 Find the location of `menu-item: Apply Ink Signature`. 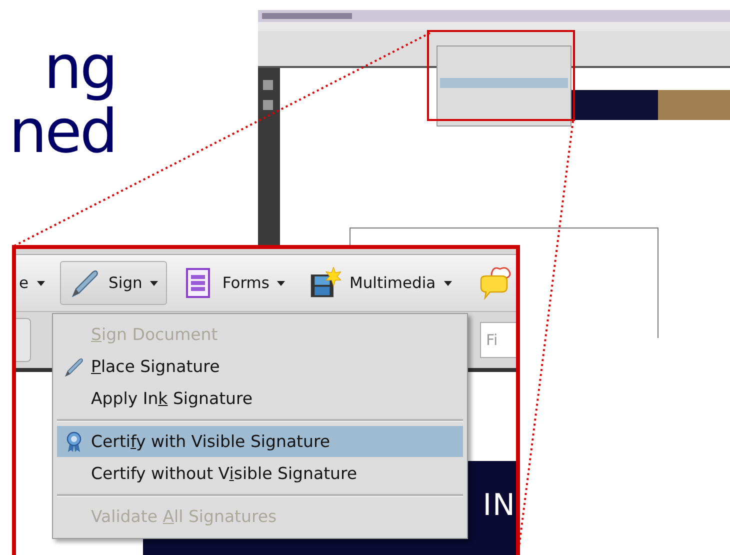

menu-item: Apply Ink Signature is located at coordinates (260, 398).